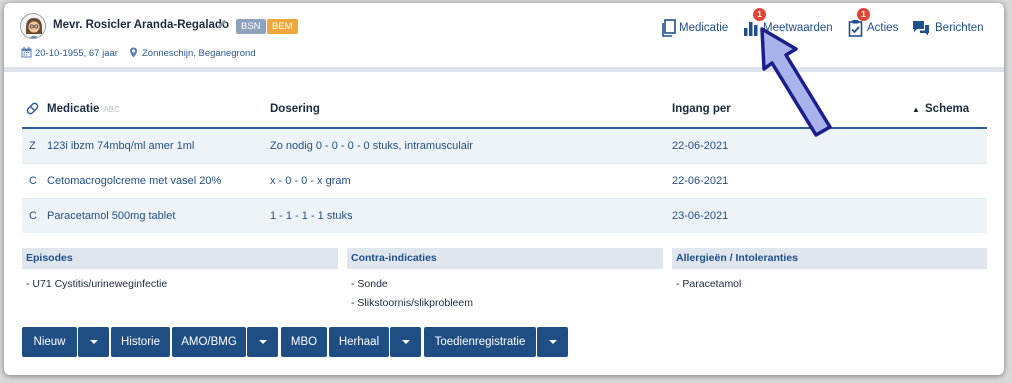  I want to click on mbo-button: MBO, so click(304, 342).